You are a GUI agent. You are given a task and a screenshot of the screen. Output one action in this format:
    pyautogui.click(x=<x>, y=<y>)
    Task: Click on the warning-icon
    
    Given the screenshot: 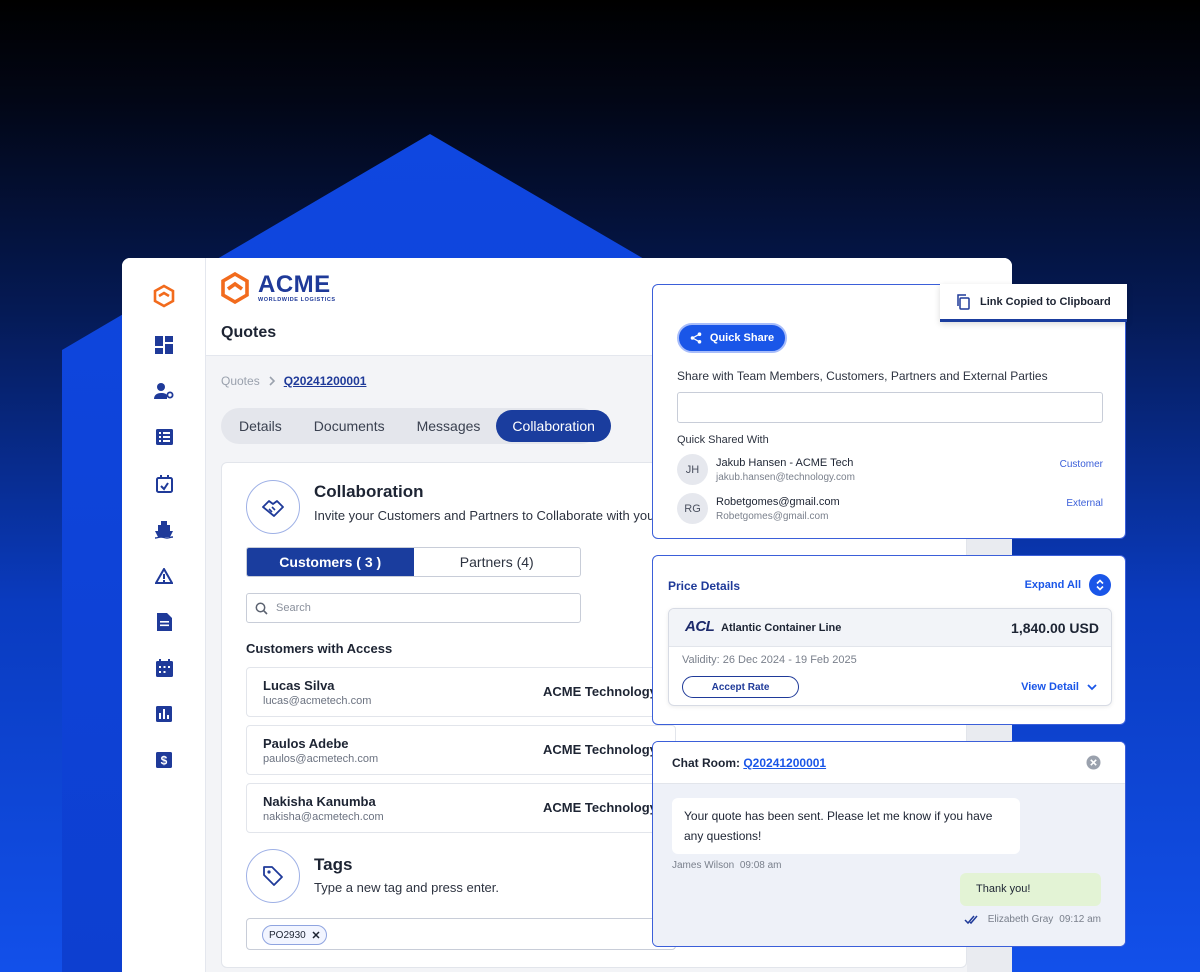 What is the action you would take?
    pyautogui.click(x=164, y=576)
    